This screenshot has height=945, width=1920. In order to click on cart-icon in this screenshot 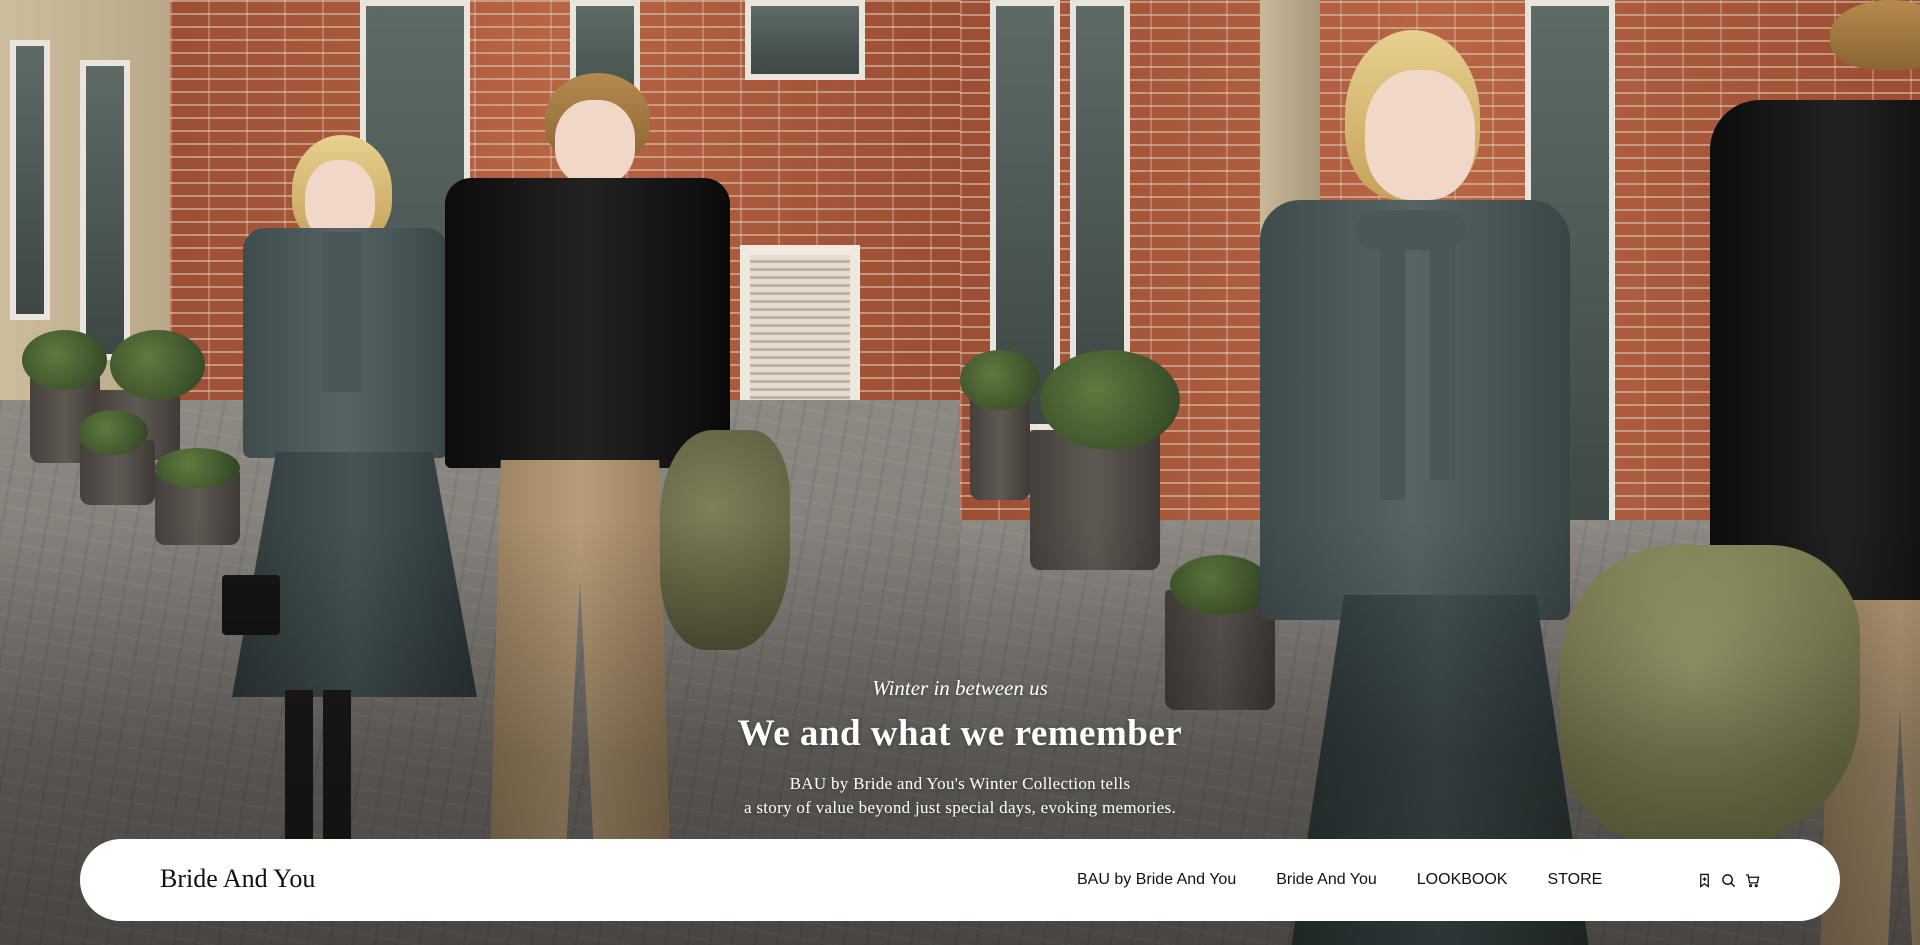, I will do `click(1752, 880)`.